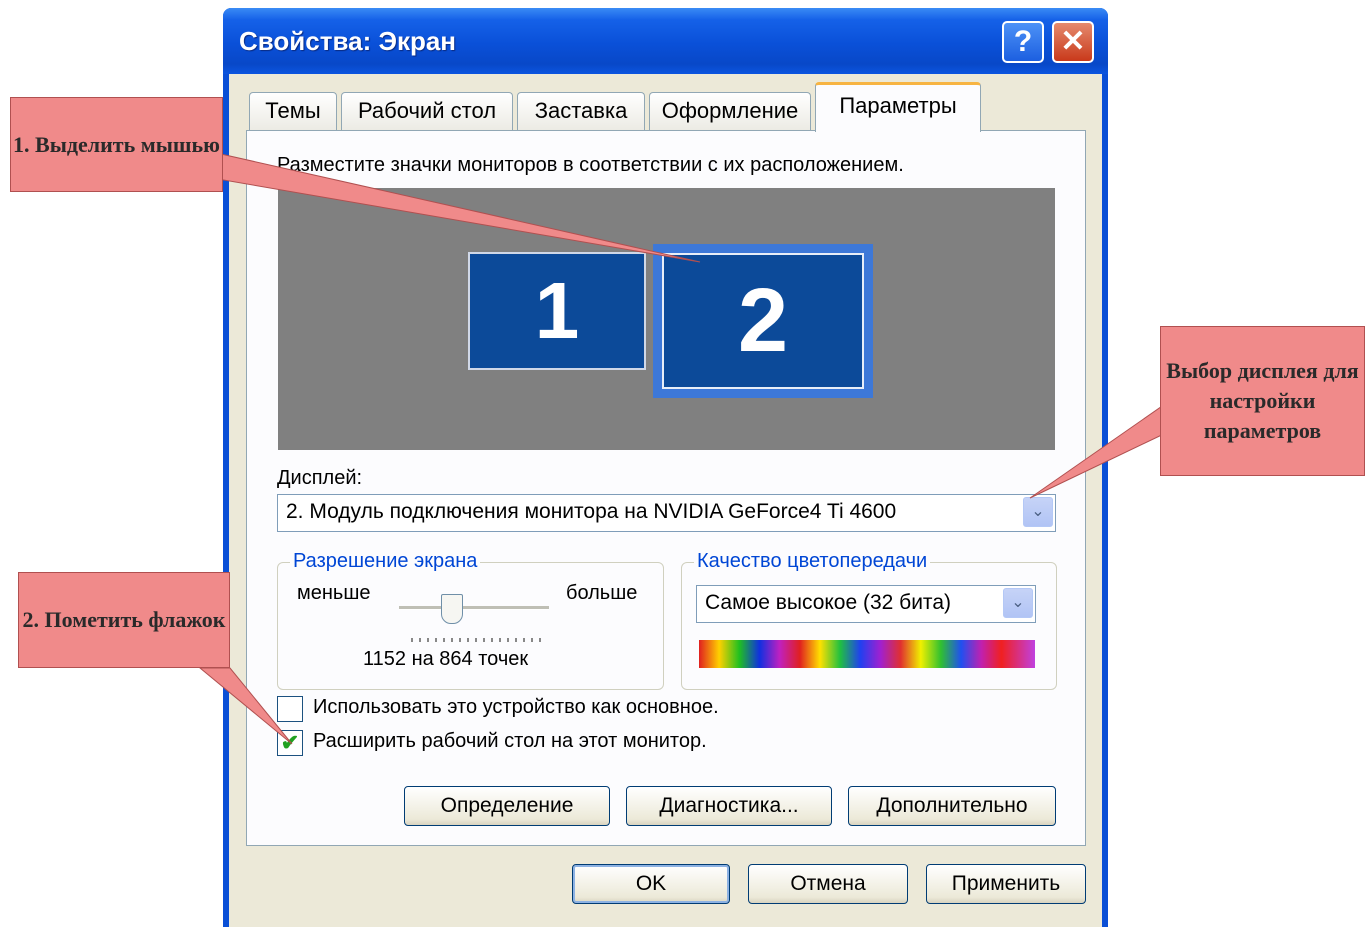 The image size is (1367, 927). What do you see at coordinates (478, 640) in the screenshot?
I see `resolution-slider-ticks` at bounding box center [478, 640].